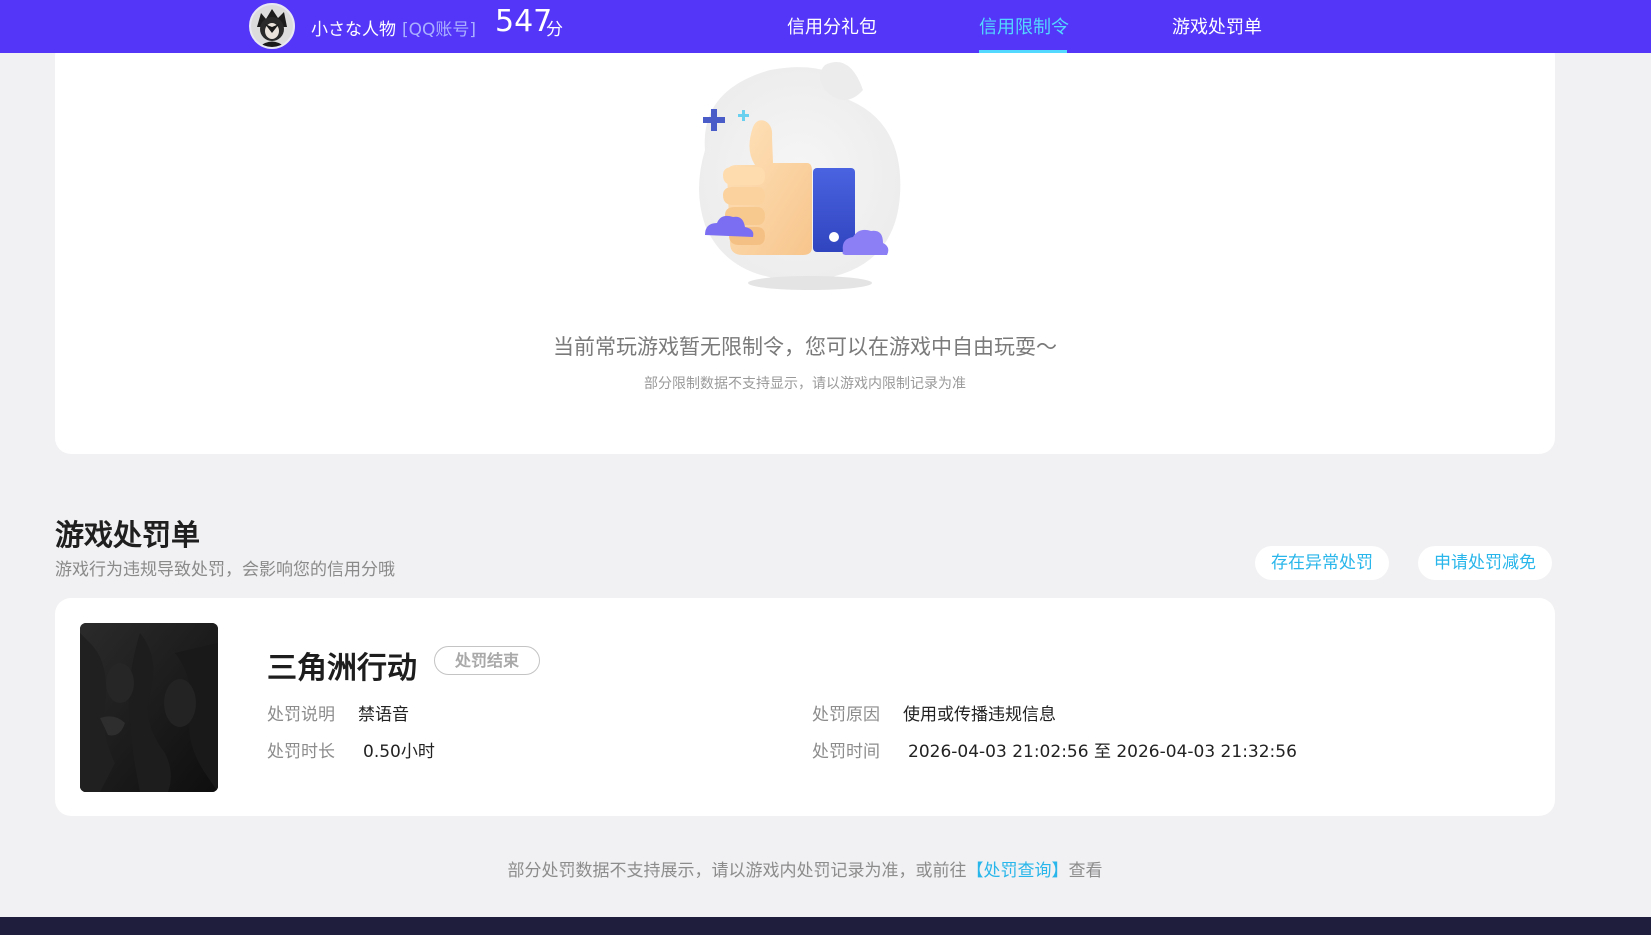  I want to click on footer-note-suffix: 查看, so click(1085, 871).